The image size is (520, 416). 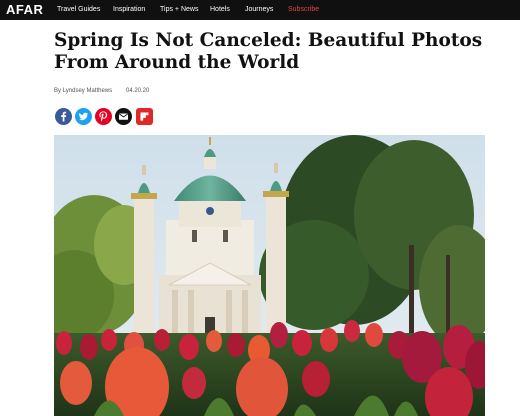 I want to click on share-facebook-button, so click(x=63, y=116).